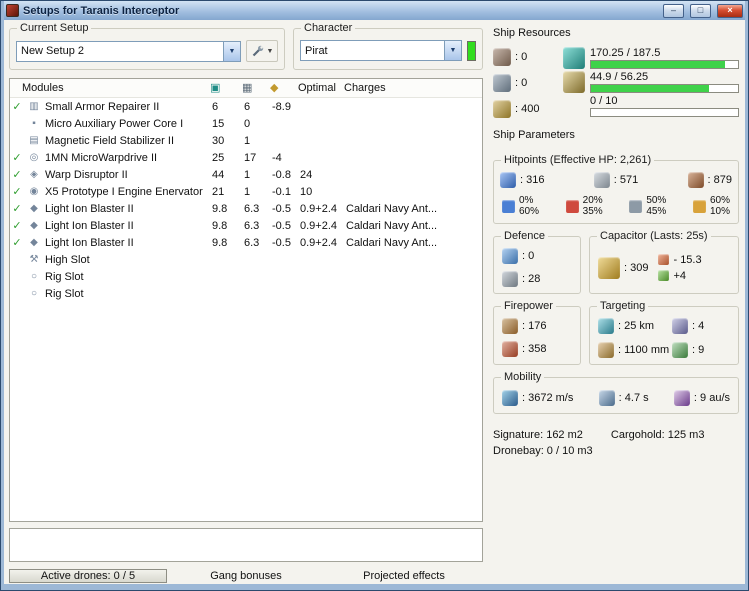  Describe the element at coordinates (413, 88) in the screenshot. I see `charges-column-header: Charges` at that location.